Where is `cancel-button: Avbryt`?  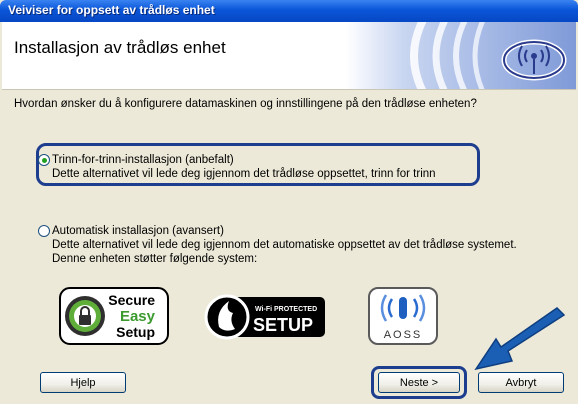 cancel-button: Avbryt is located at coordinates (521, 382).